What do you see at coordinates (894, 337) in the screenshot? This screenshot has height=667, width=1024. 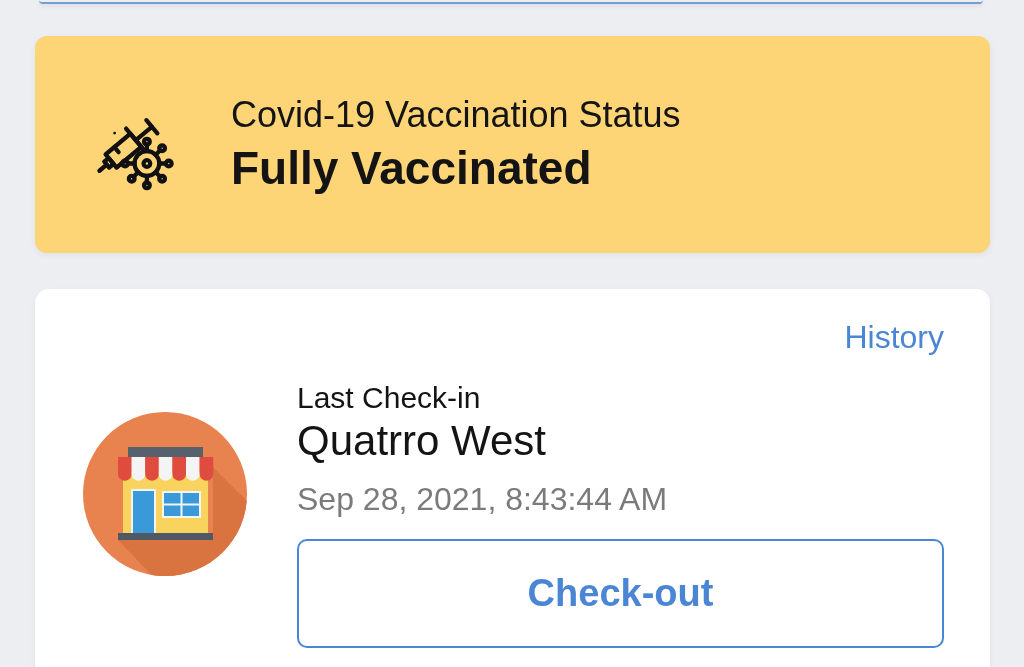 I see `history-link: History` at bounding box center [894, 337].